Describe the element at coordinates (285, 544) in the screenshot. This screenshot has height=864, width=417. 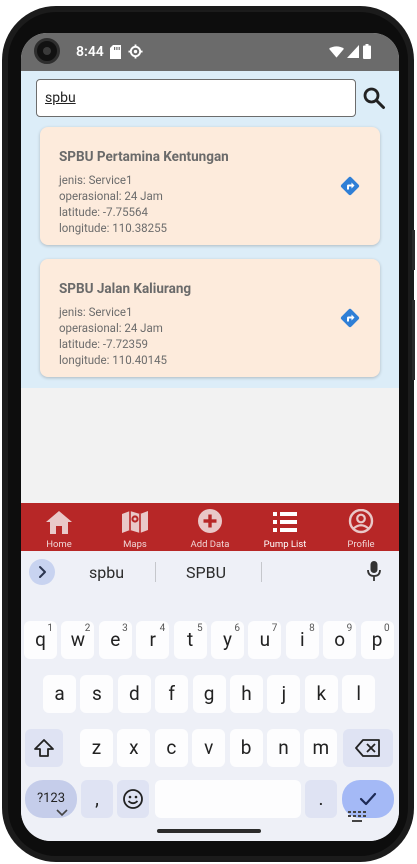
I see `nav-label-pump-list: Pump List` at that location.